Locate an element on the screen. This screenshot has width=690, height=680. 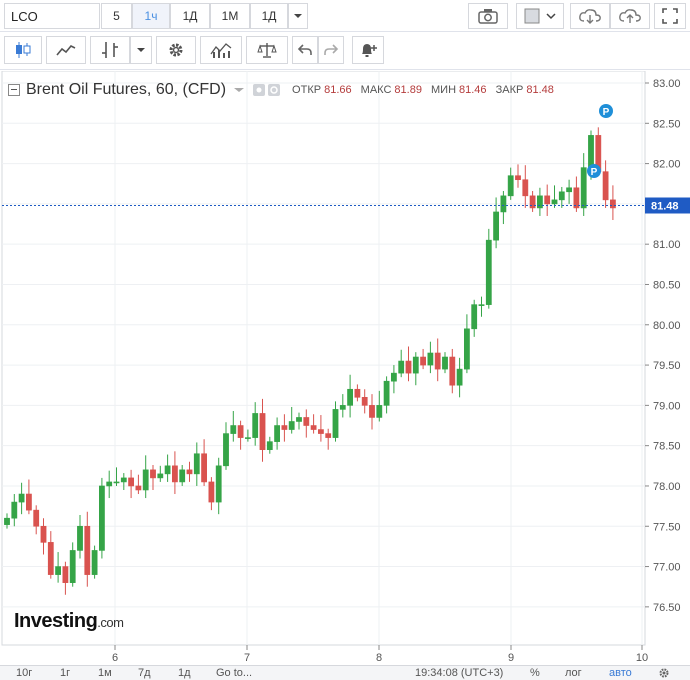
gear-icon is located at coordinates (664, 673).